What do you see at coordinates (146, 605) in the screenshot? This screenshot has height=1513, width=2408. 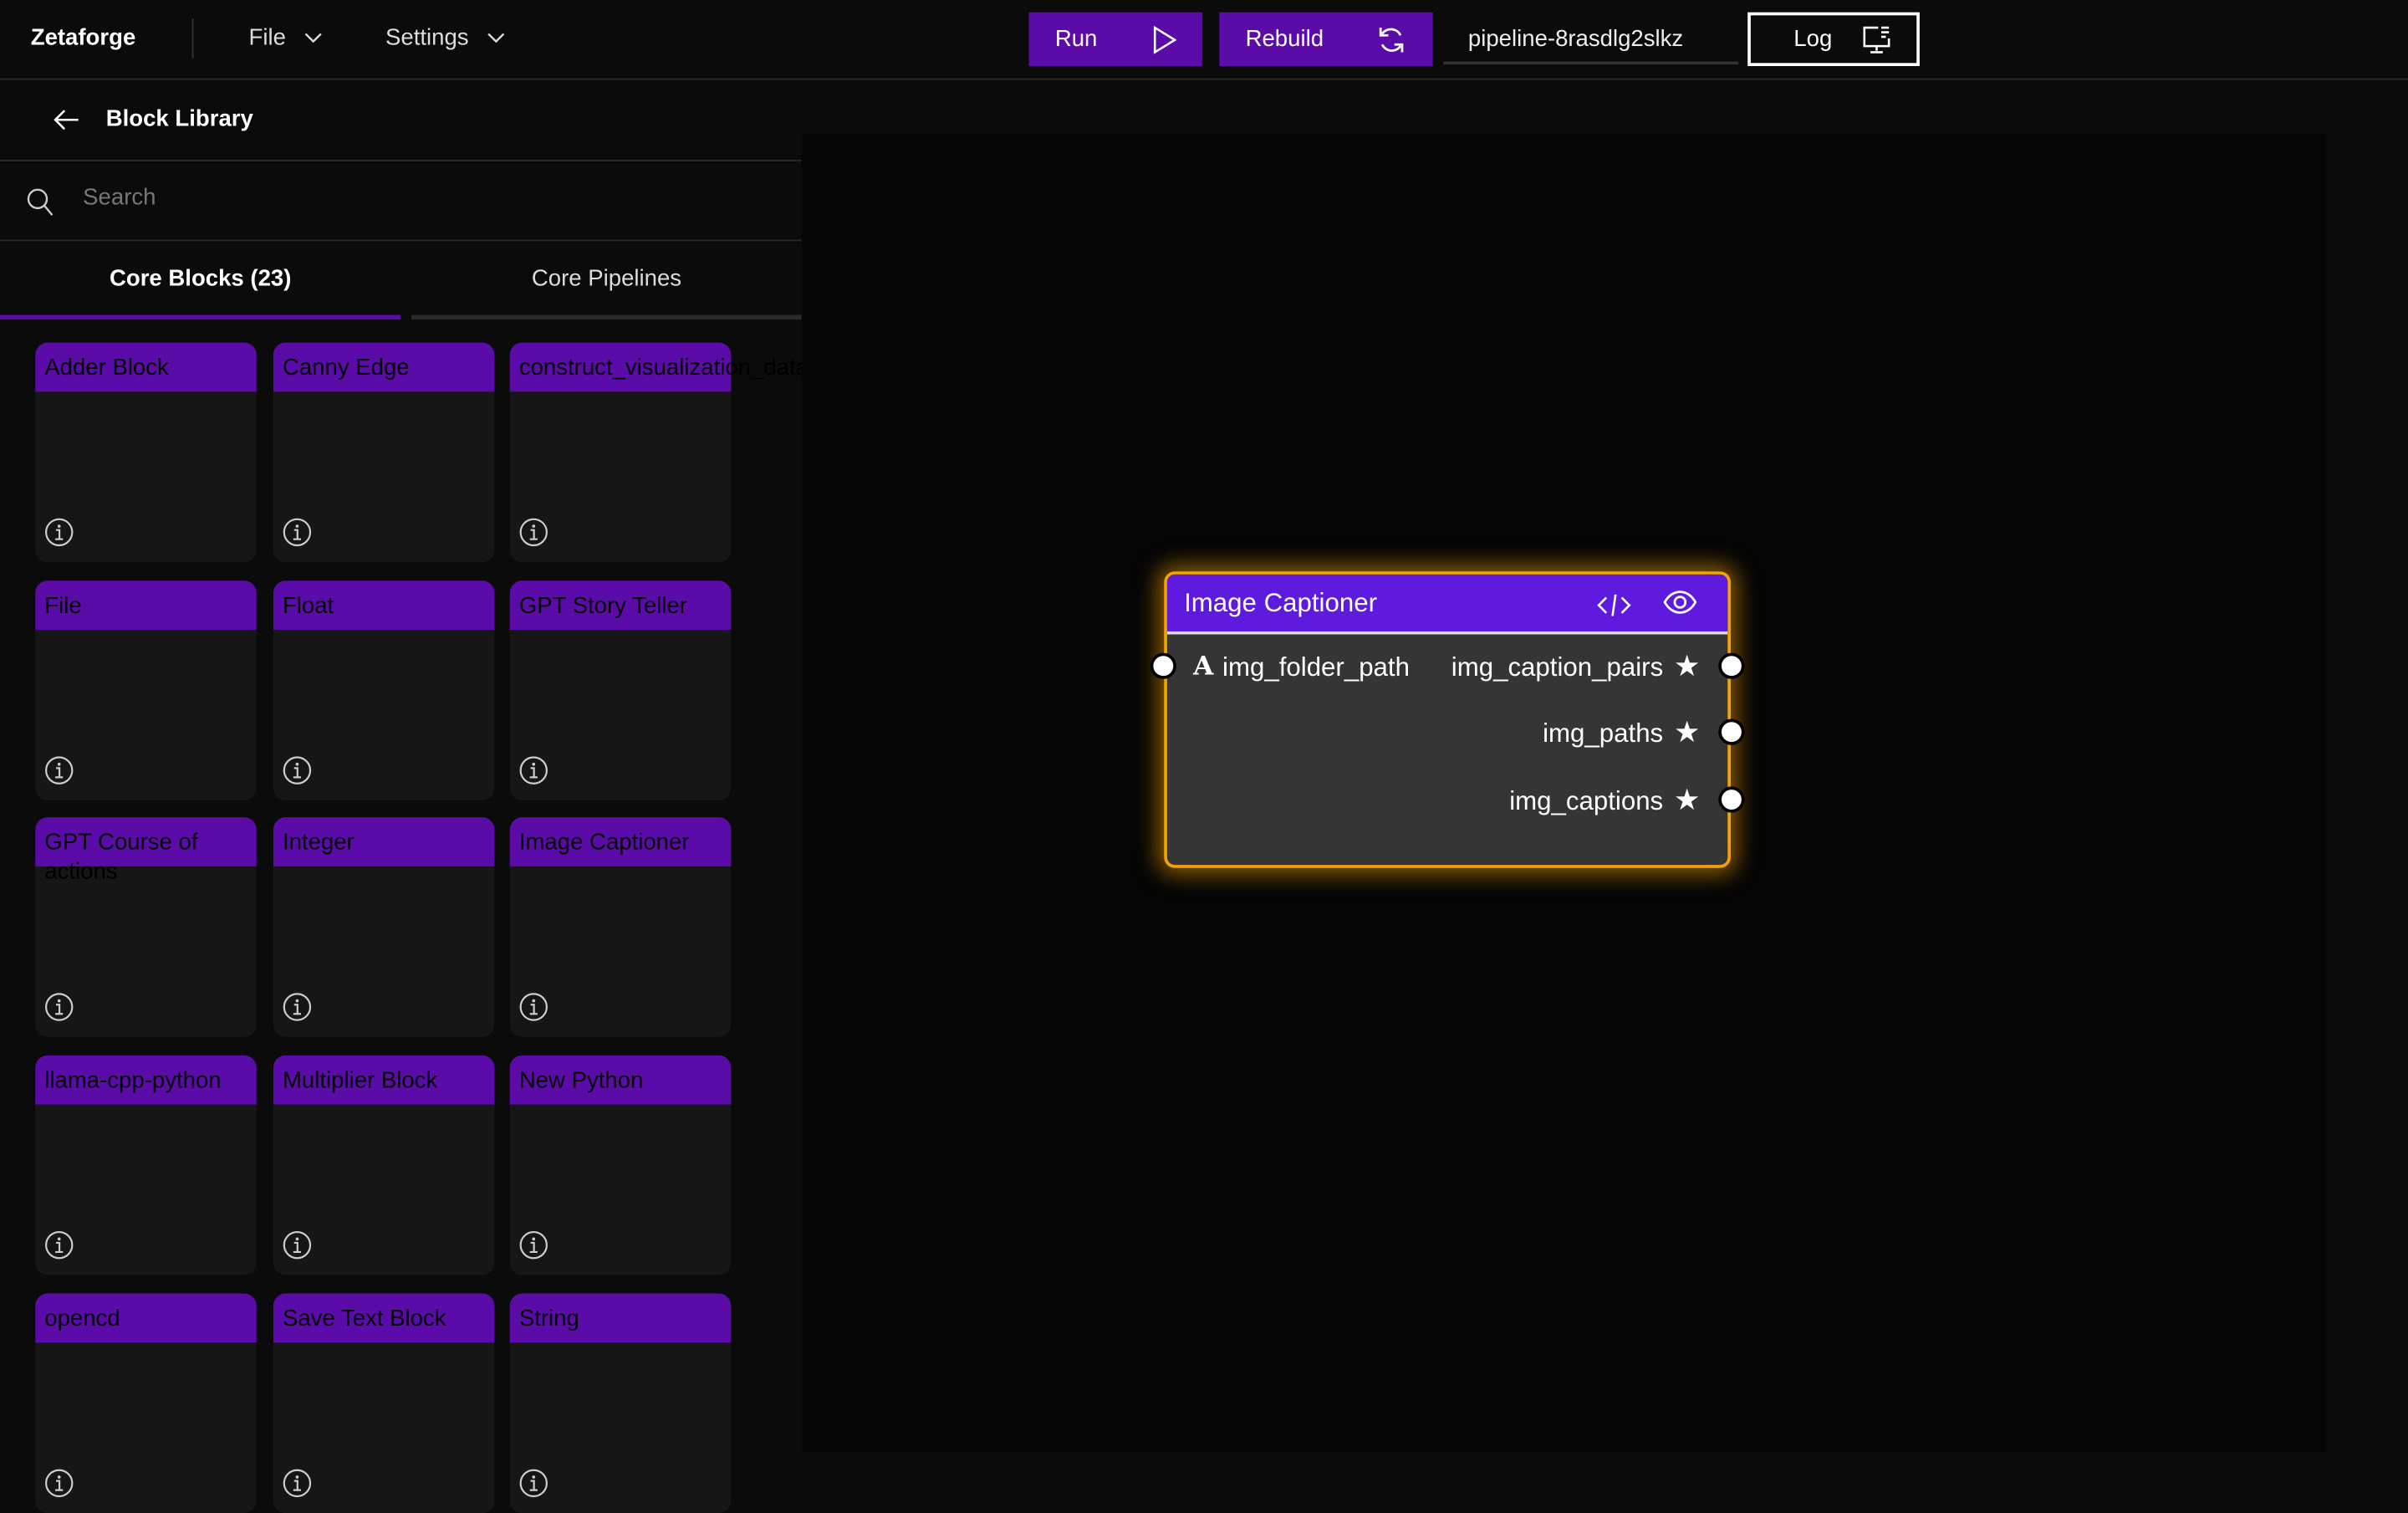 I see `block-card-header: File` at bounding box center [146, 605].